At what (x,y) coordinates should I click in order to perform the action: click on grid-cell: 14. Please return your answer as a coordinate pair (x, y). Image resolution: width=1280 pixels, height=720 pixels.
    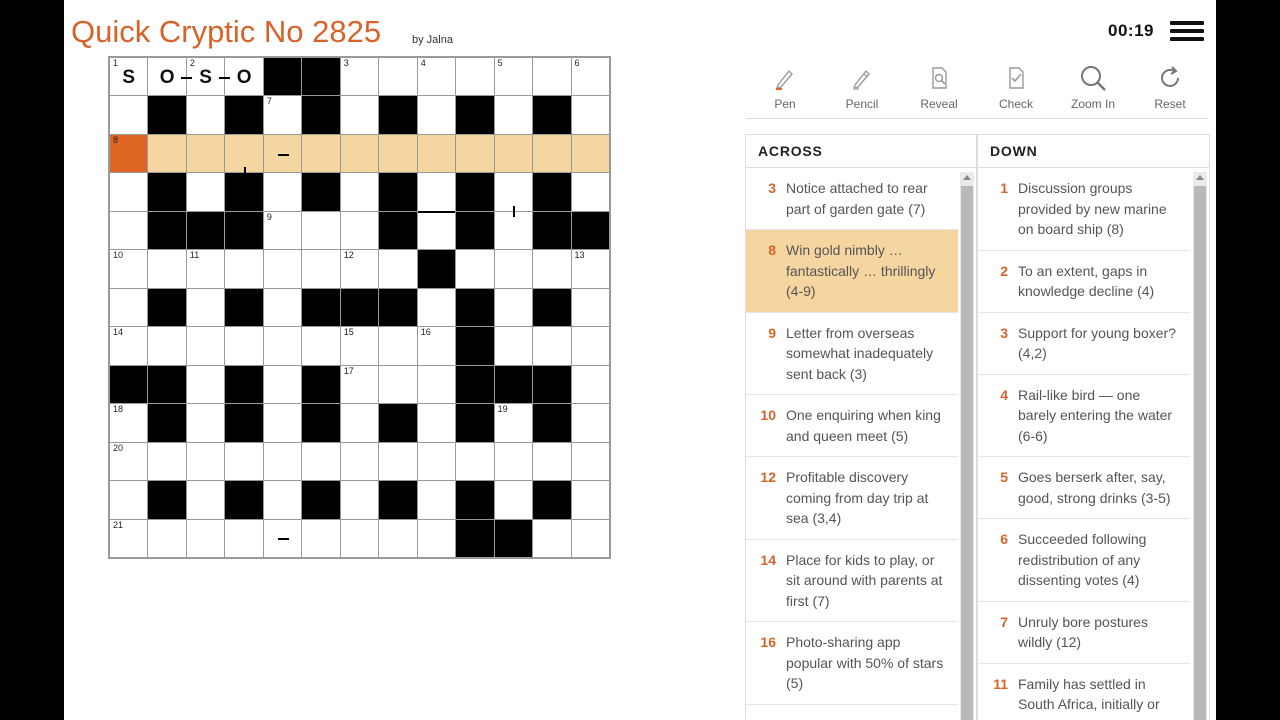
    Looking at the image, I should click on (129, 346).